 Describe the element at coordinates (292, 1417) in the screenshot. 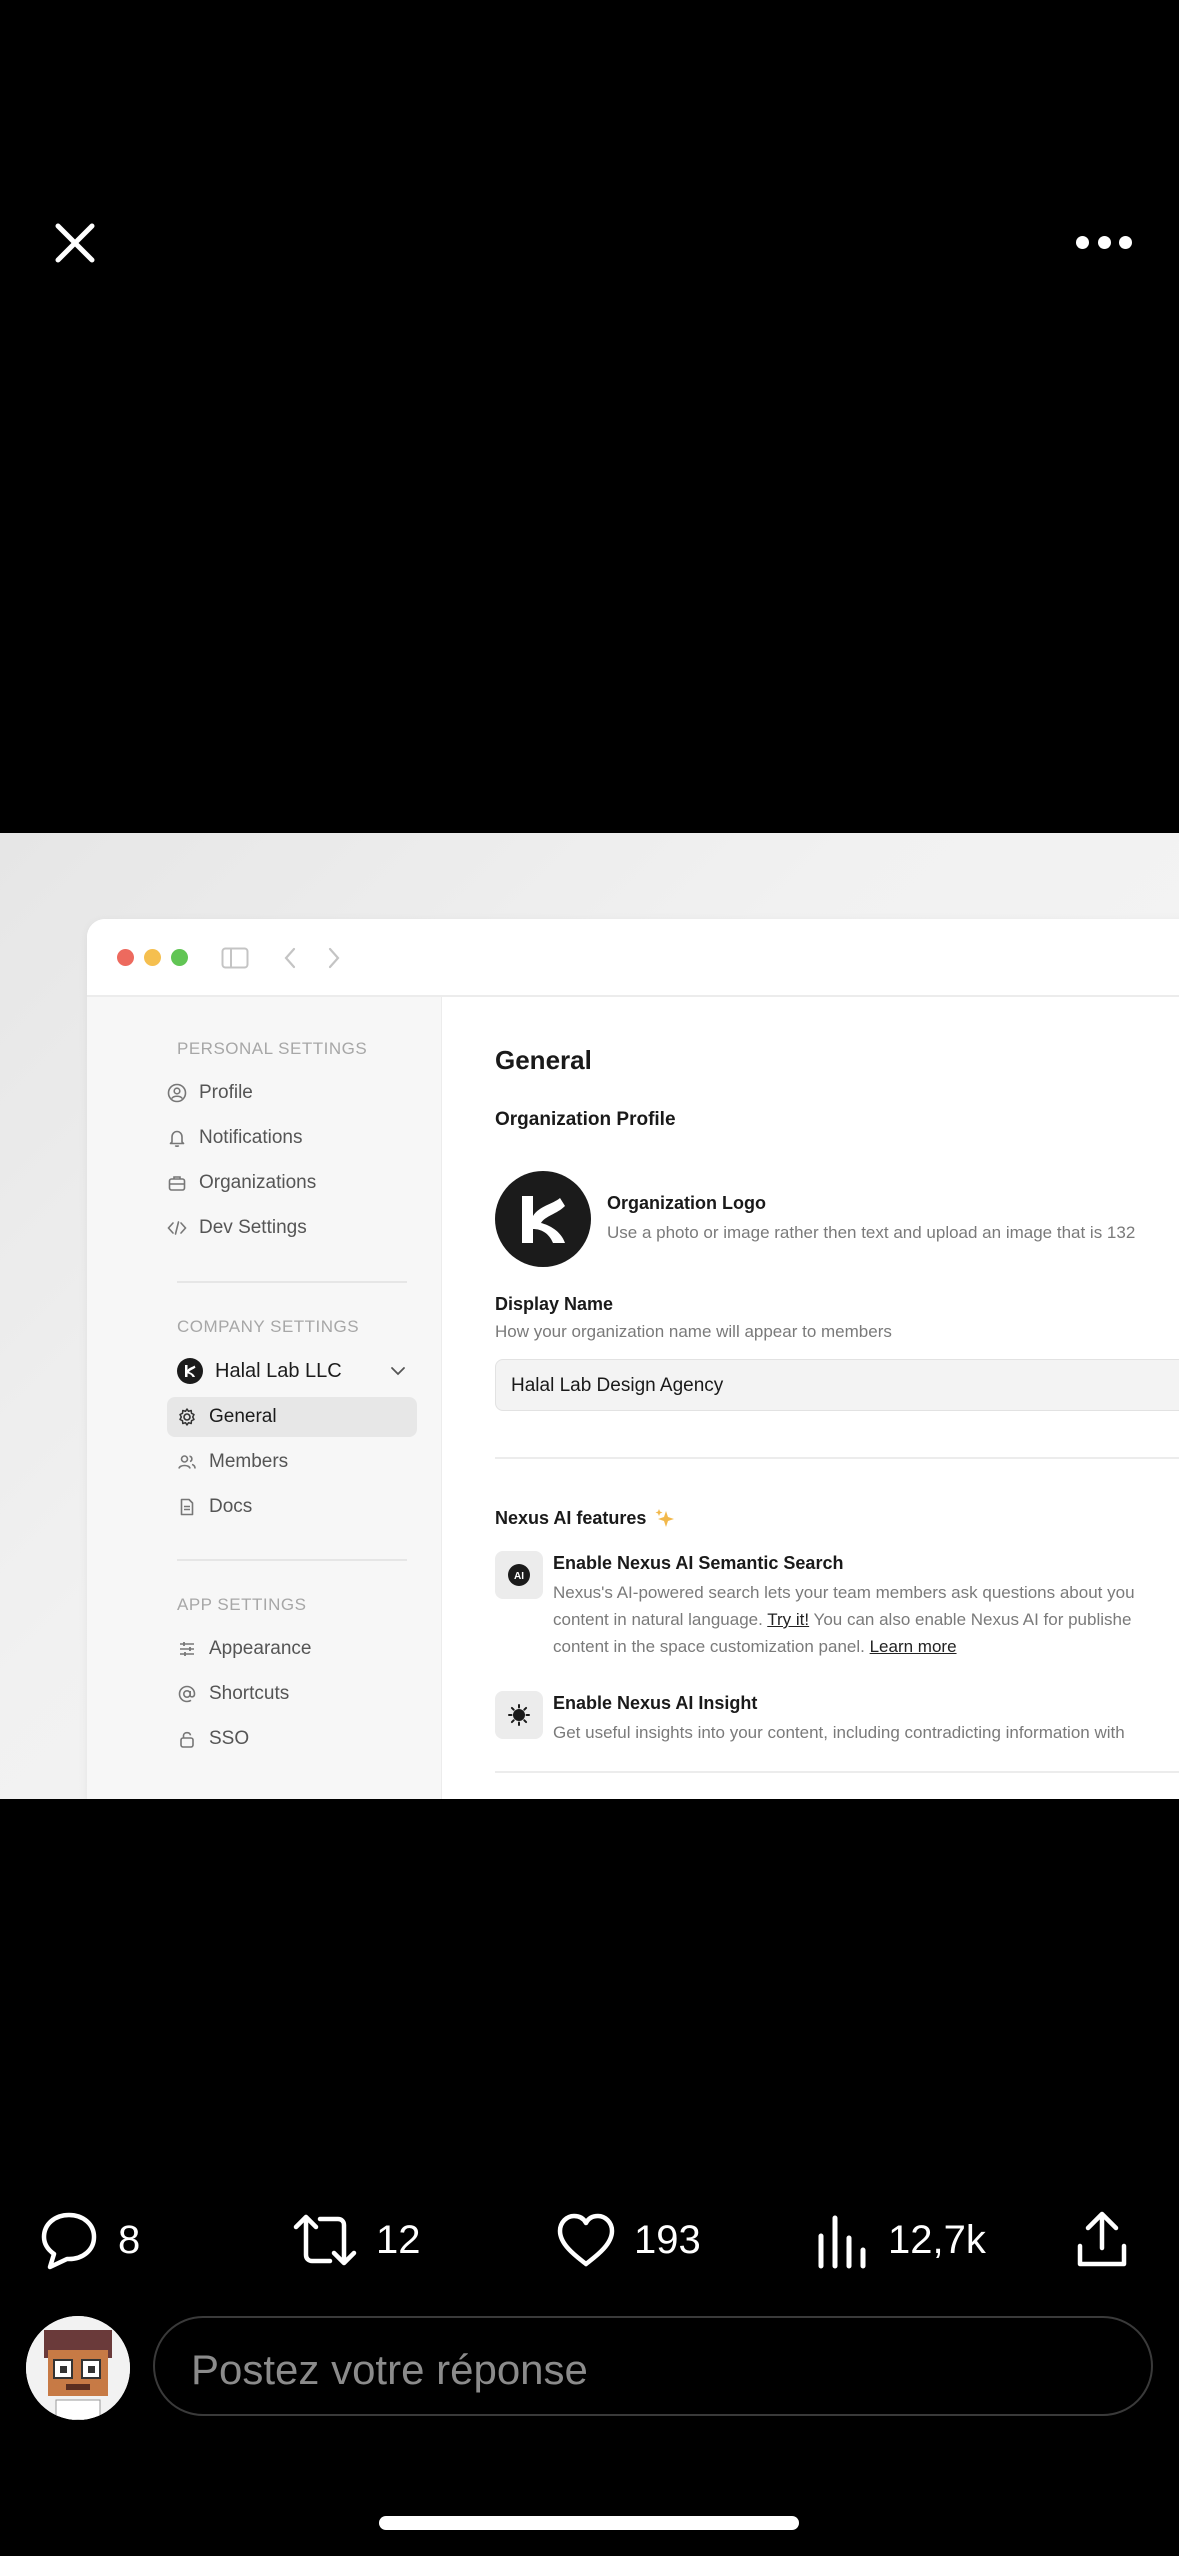

I see `sidebar-item-general: General` at that location.